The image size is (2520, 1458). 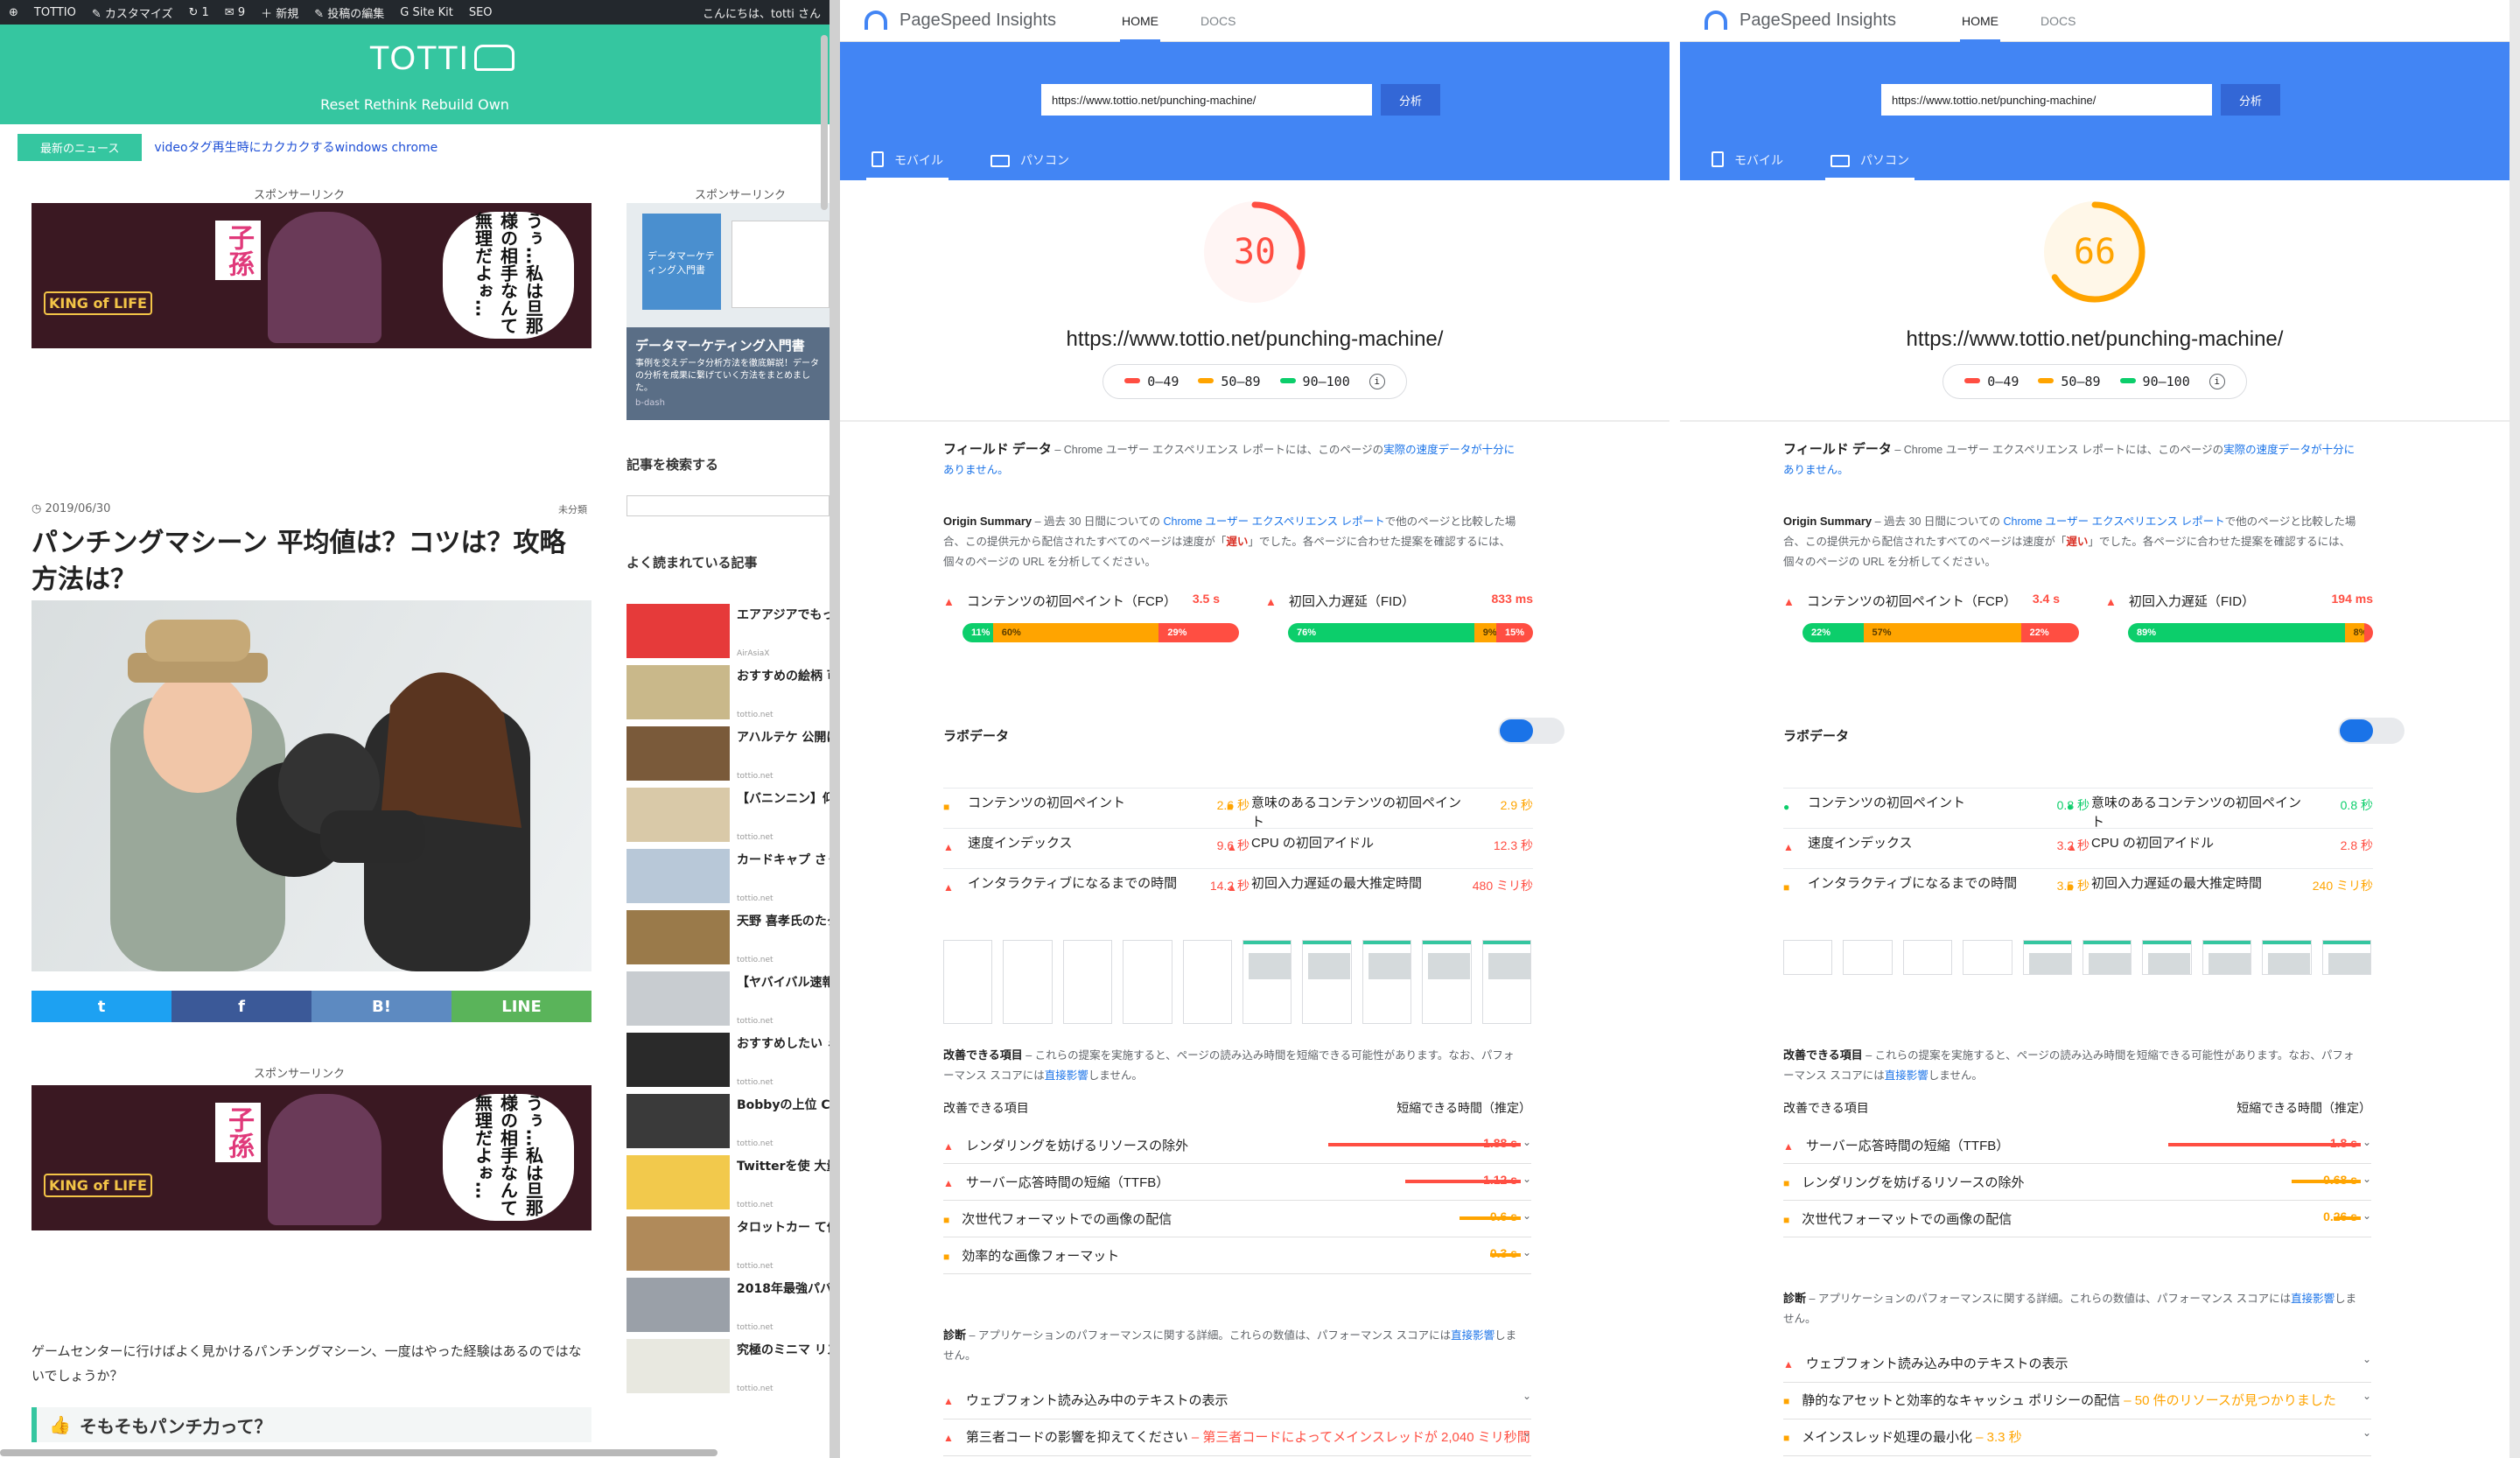 What do you see at coordinates (2177, 883) in the screenshot?
I see `lab-metric-label: 初回入力遅延の最大推定時間` at bounding box center [2177, 883].